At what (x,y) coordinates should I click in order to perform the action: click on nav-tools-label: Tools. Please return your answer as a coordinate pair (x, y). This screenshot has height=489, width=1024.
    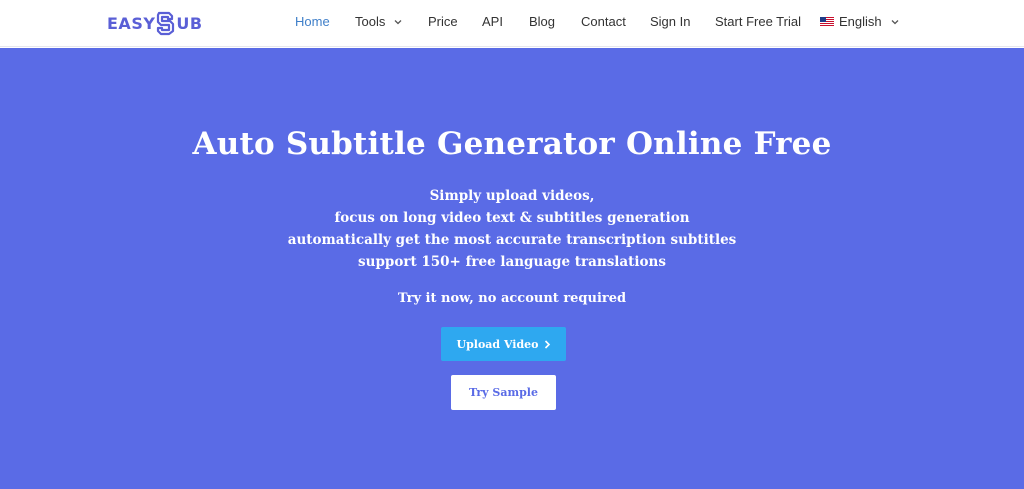
    Looking at the image, I should click on (370, 21).